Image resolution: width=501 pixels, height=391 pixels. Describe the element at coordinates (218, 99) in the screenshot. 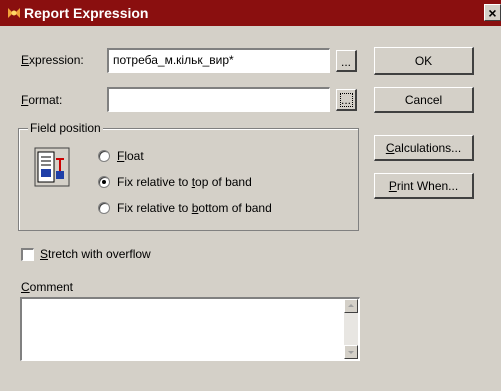

I see `format-field` at that location.